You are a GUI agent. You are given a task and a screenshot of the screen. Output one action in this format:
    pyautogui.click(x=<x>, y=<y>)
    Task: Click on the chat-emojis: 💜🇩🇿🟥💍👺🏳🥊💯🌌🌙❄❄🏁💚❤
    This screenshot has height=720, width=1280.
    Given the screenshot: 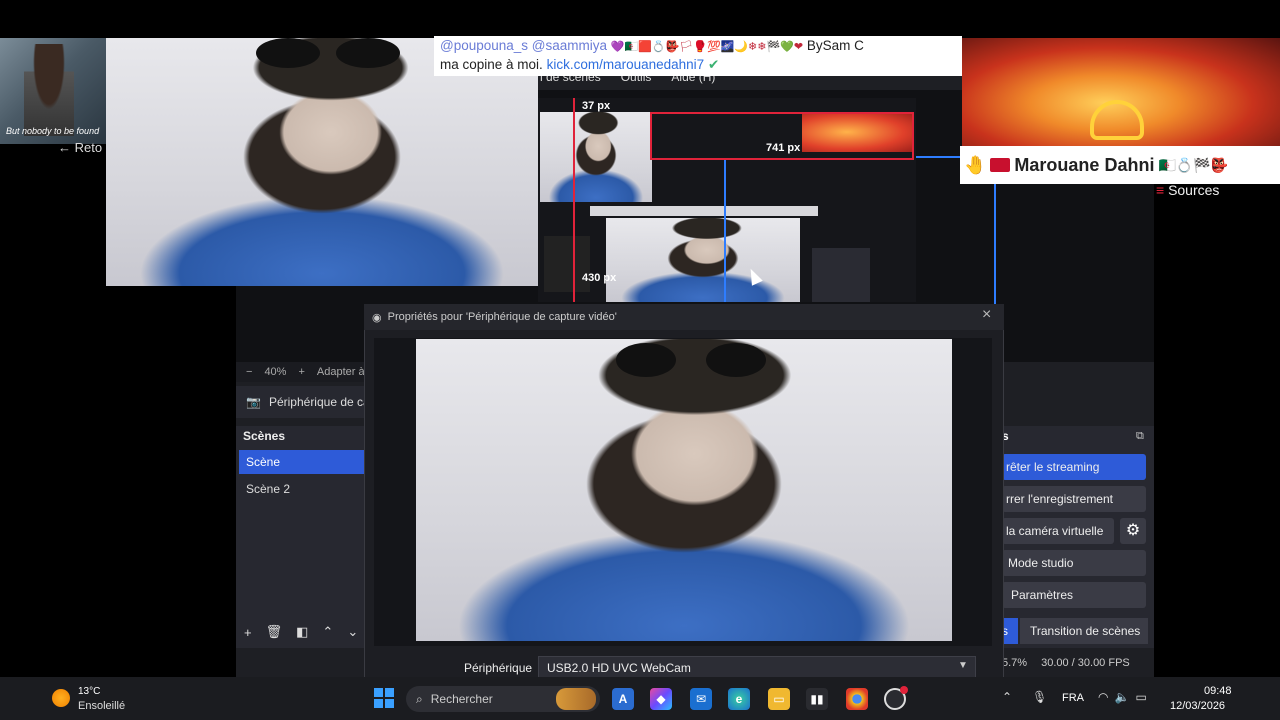 What is the action you would take?
    pyautogui.click(x=707, y=47)
    